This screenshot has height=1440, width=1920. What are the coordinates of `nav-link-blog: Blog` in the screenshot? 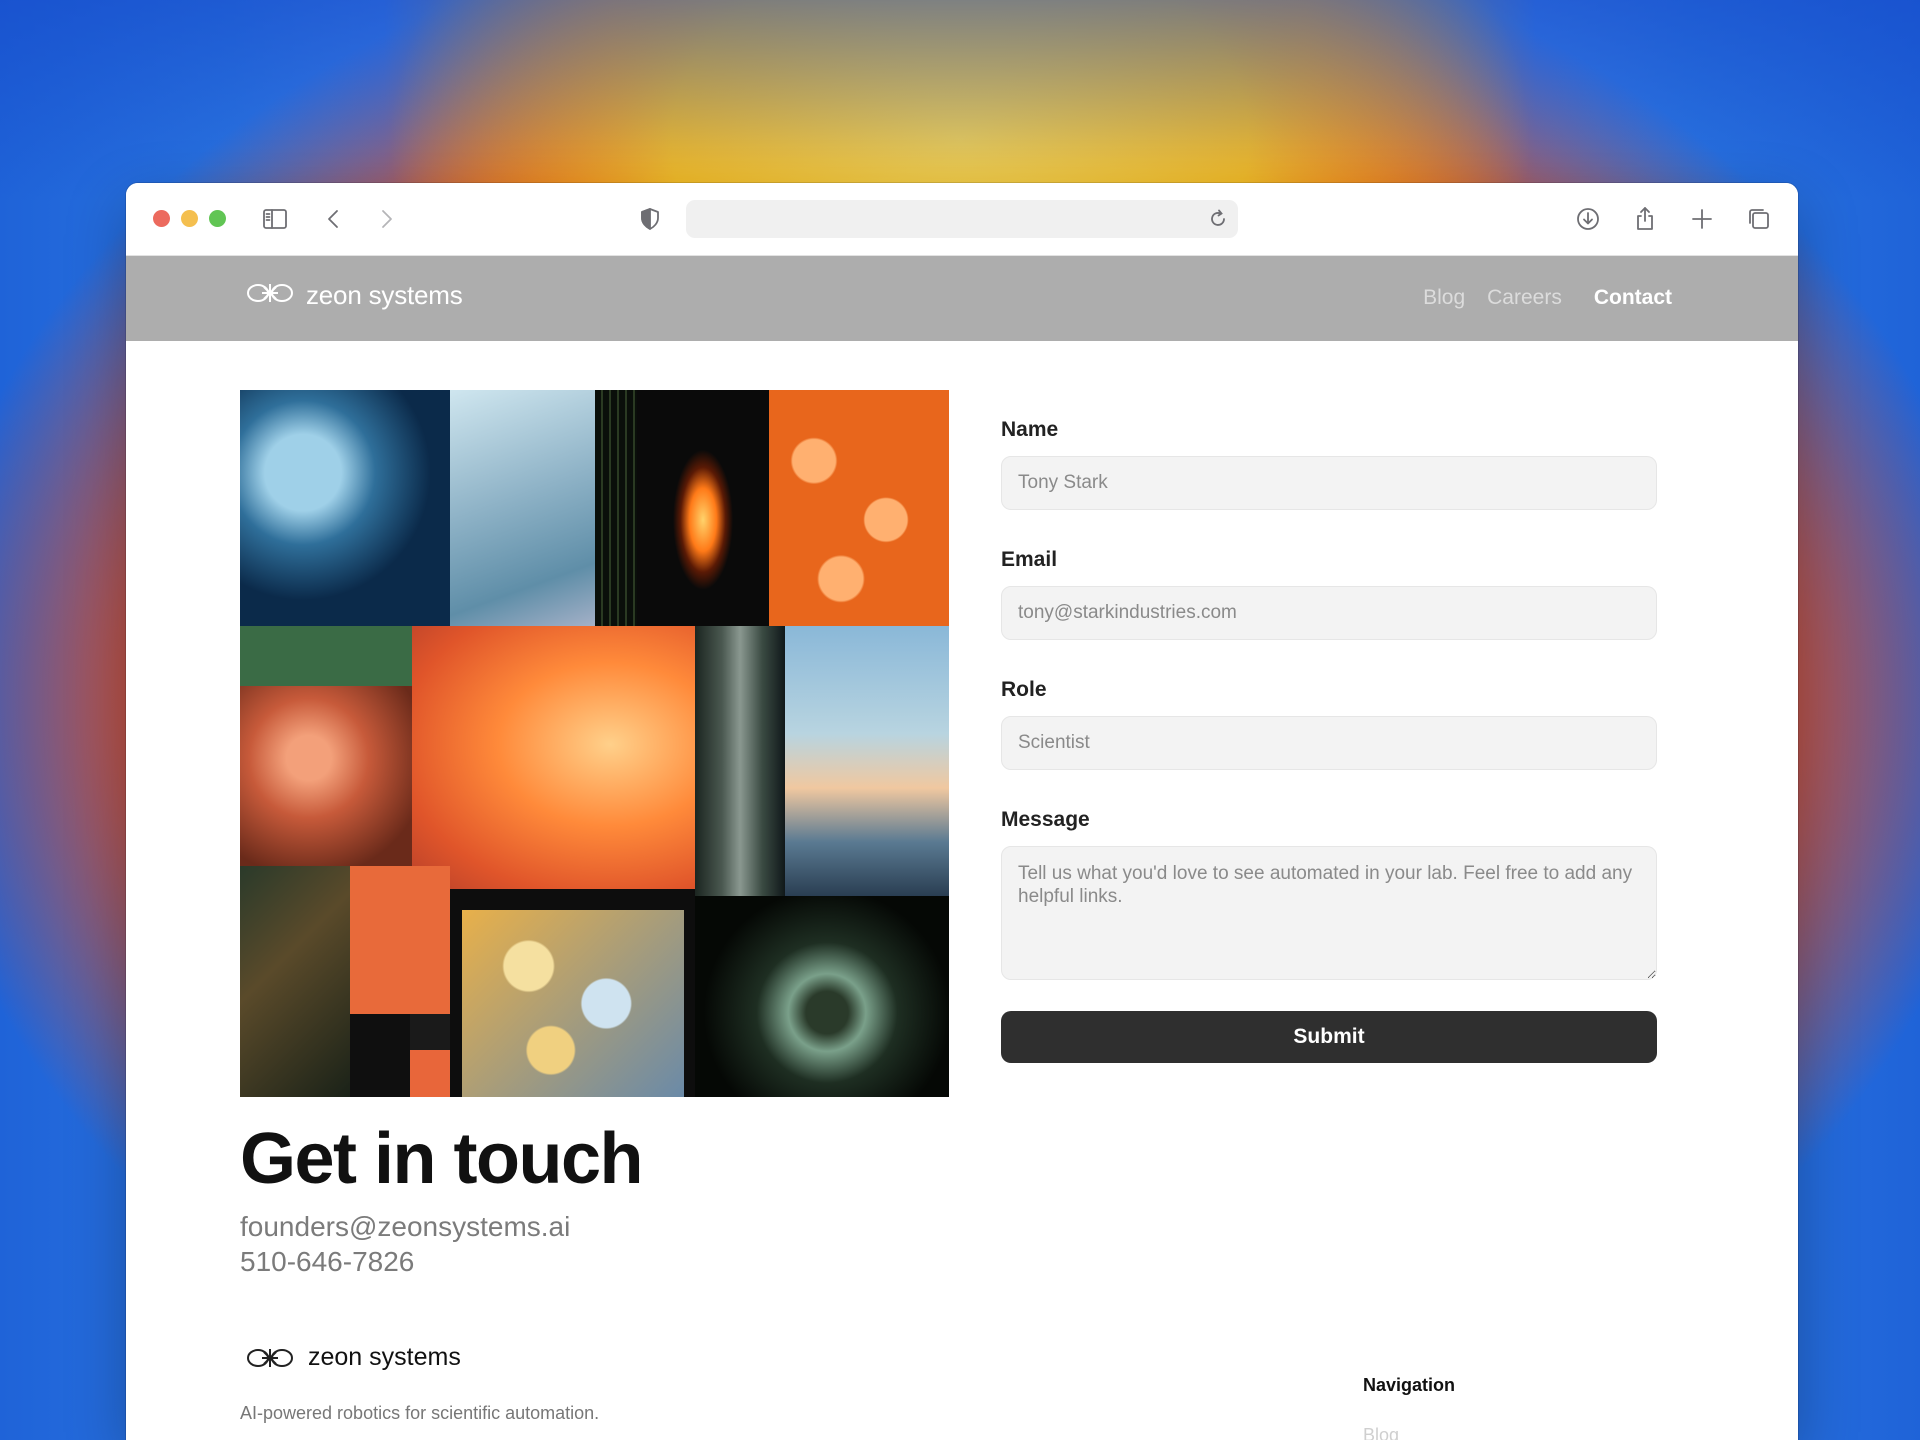 It's located at (1444, 298).